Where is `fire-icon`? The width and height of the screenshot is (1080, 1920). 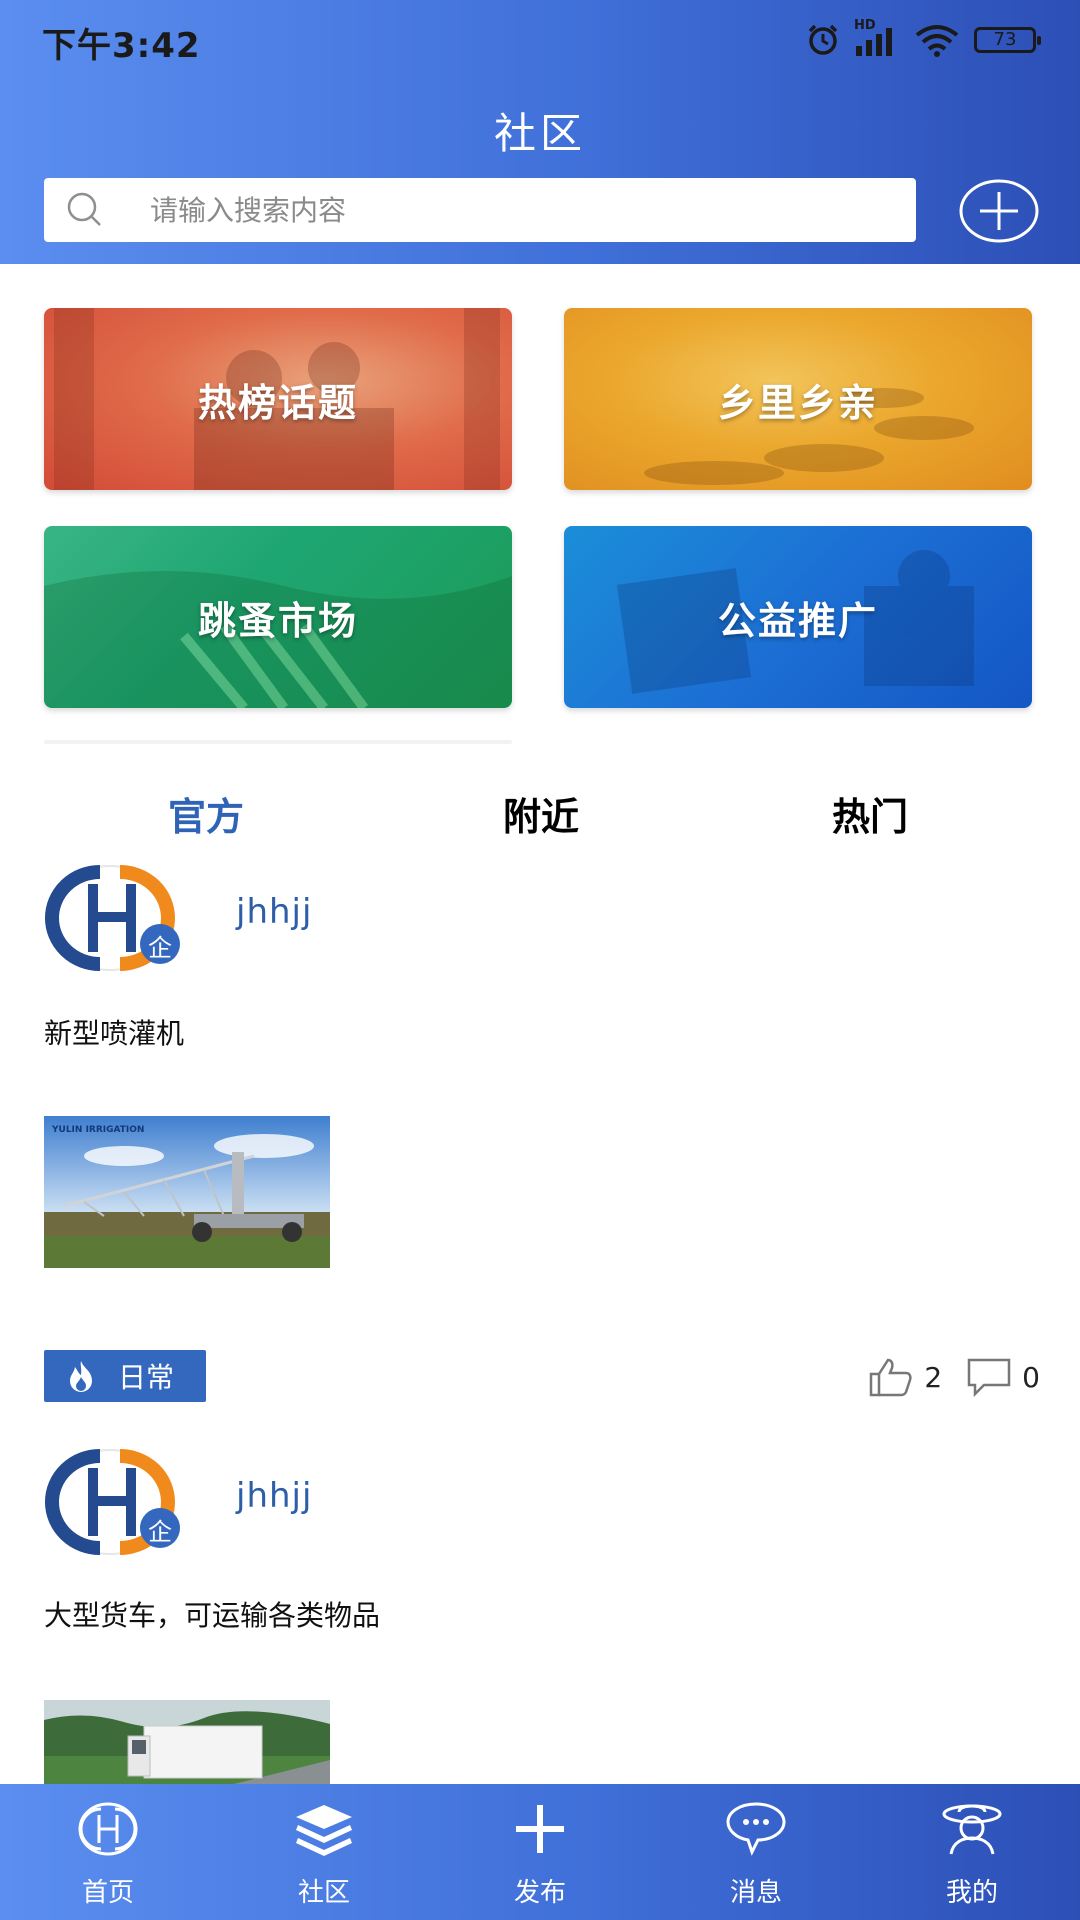 fire-icon is located at coordinates (81, 1376).